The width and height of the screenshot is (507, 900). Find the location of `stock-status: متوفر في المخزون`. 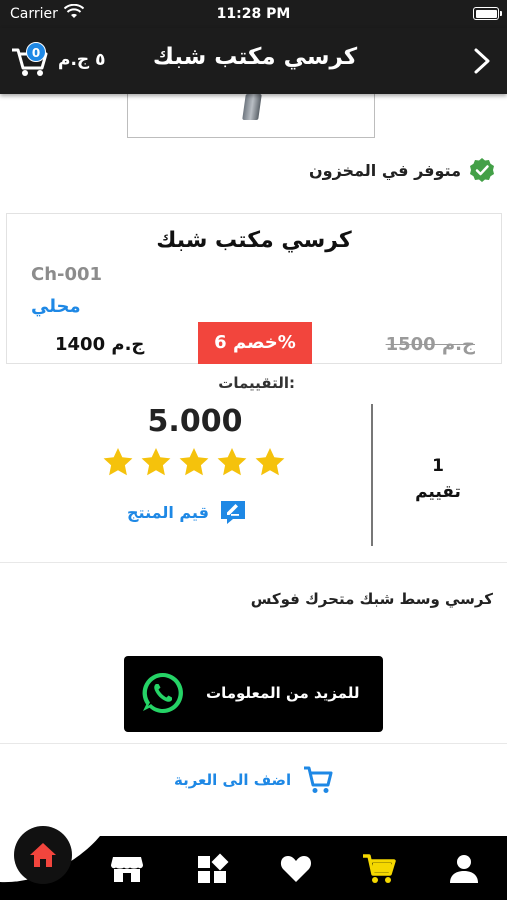

stock-status: متوفر في المخزون is located at coordinates (402, 170).